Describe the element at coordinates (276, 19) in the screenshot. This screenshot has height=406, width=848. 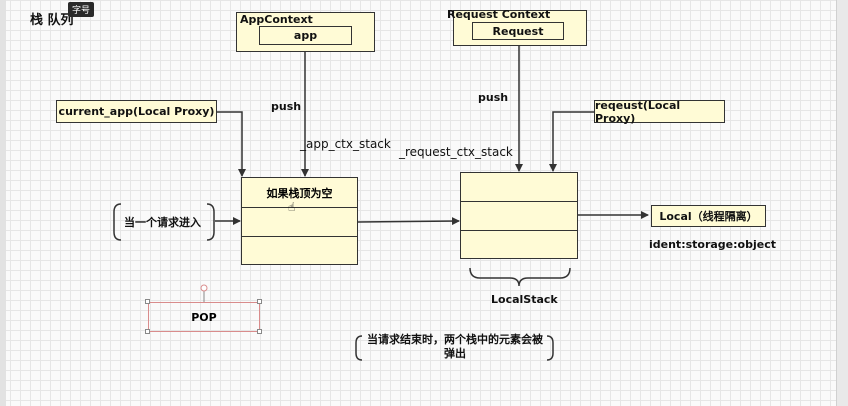
I see `app-context-label: AppContext` at that location.